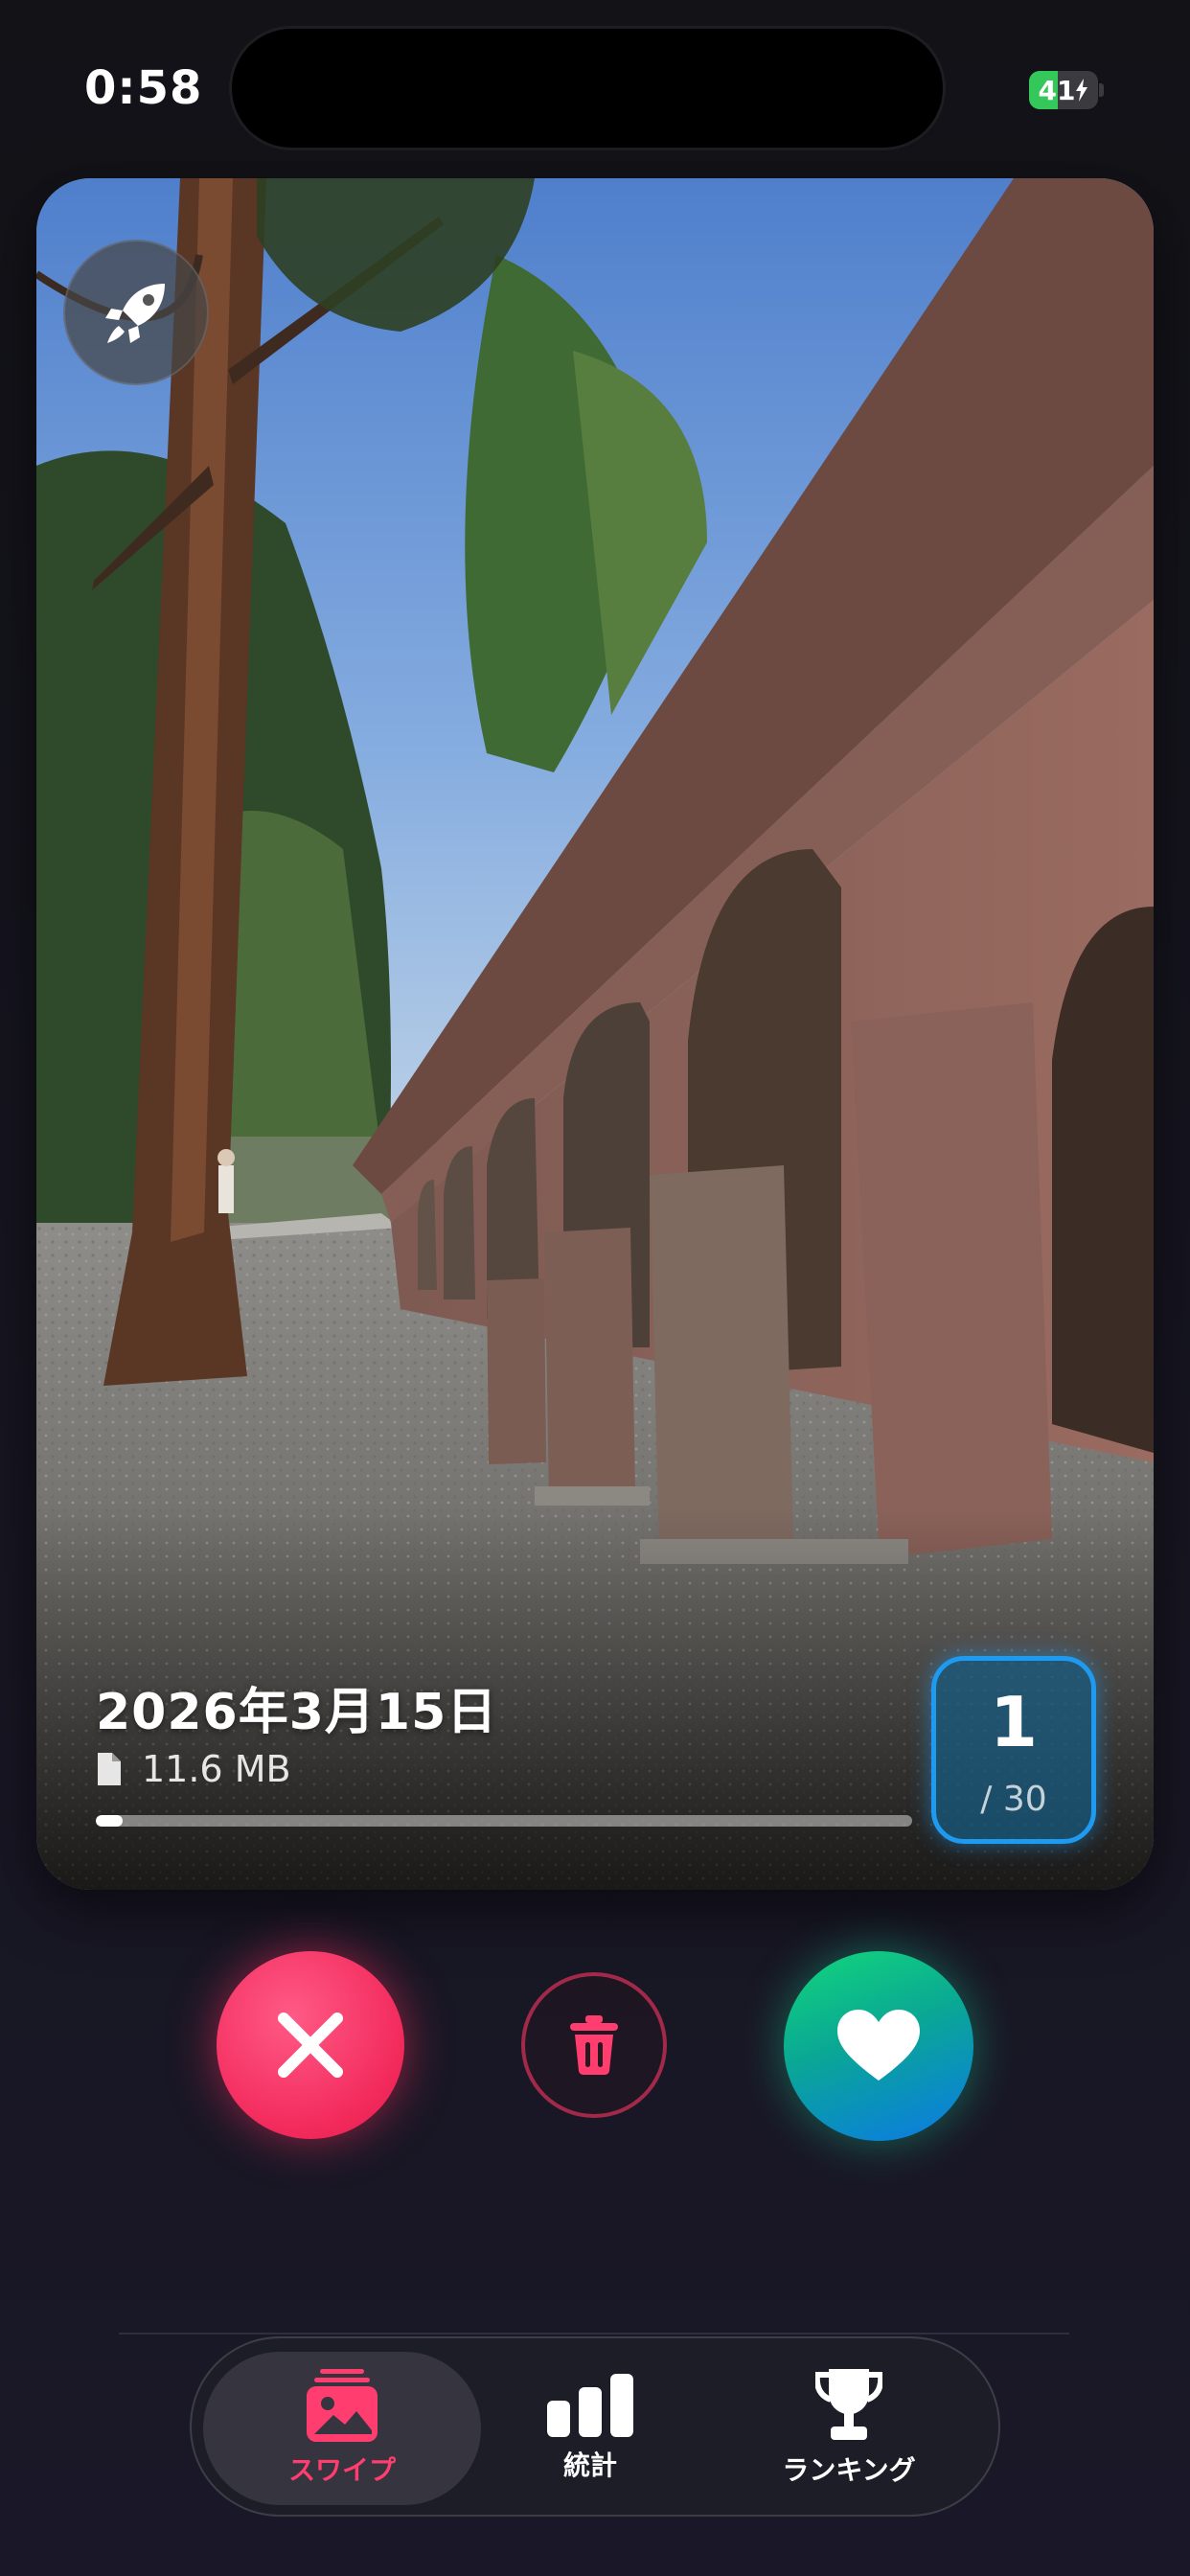 The image size is (1190, 2576). I want to click on tab-swipe: スワイプ, so click(342, 2428).